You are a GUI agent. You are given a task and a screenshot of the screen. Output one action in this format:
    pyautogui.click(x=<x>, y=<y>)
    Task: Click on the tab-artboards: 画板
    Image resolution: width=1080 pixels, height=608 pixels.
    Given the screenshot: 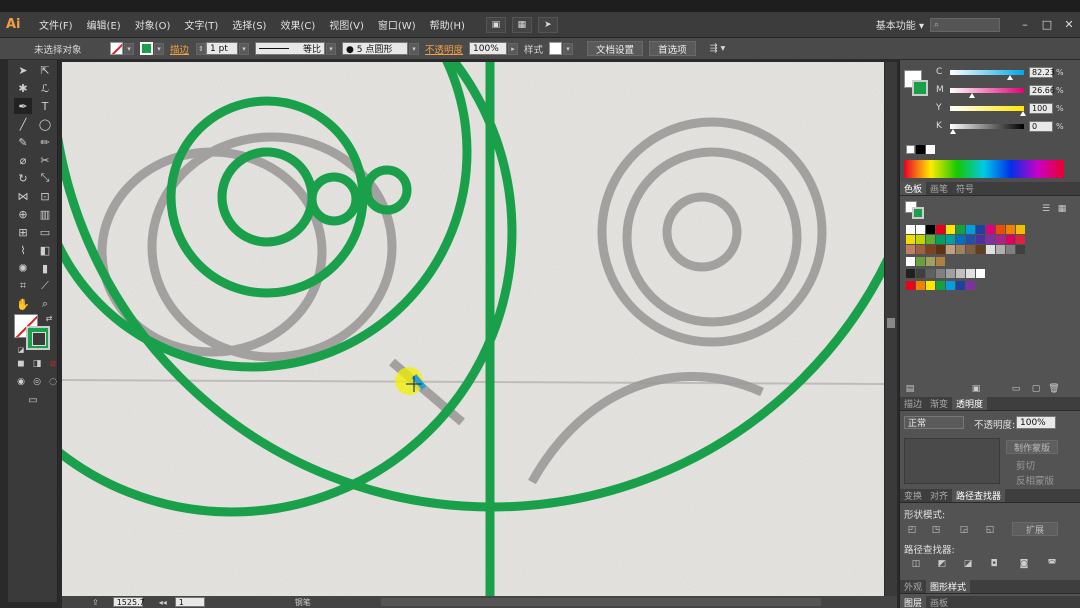 What is the action you would take?
    pyautogui.click(x=939, y=602)
    